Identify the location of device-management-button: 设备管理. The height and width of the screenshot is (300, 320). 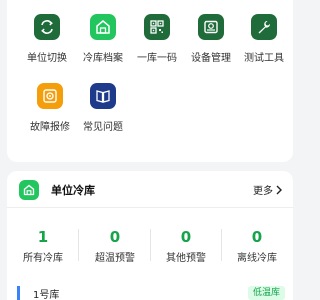
(211, 39).